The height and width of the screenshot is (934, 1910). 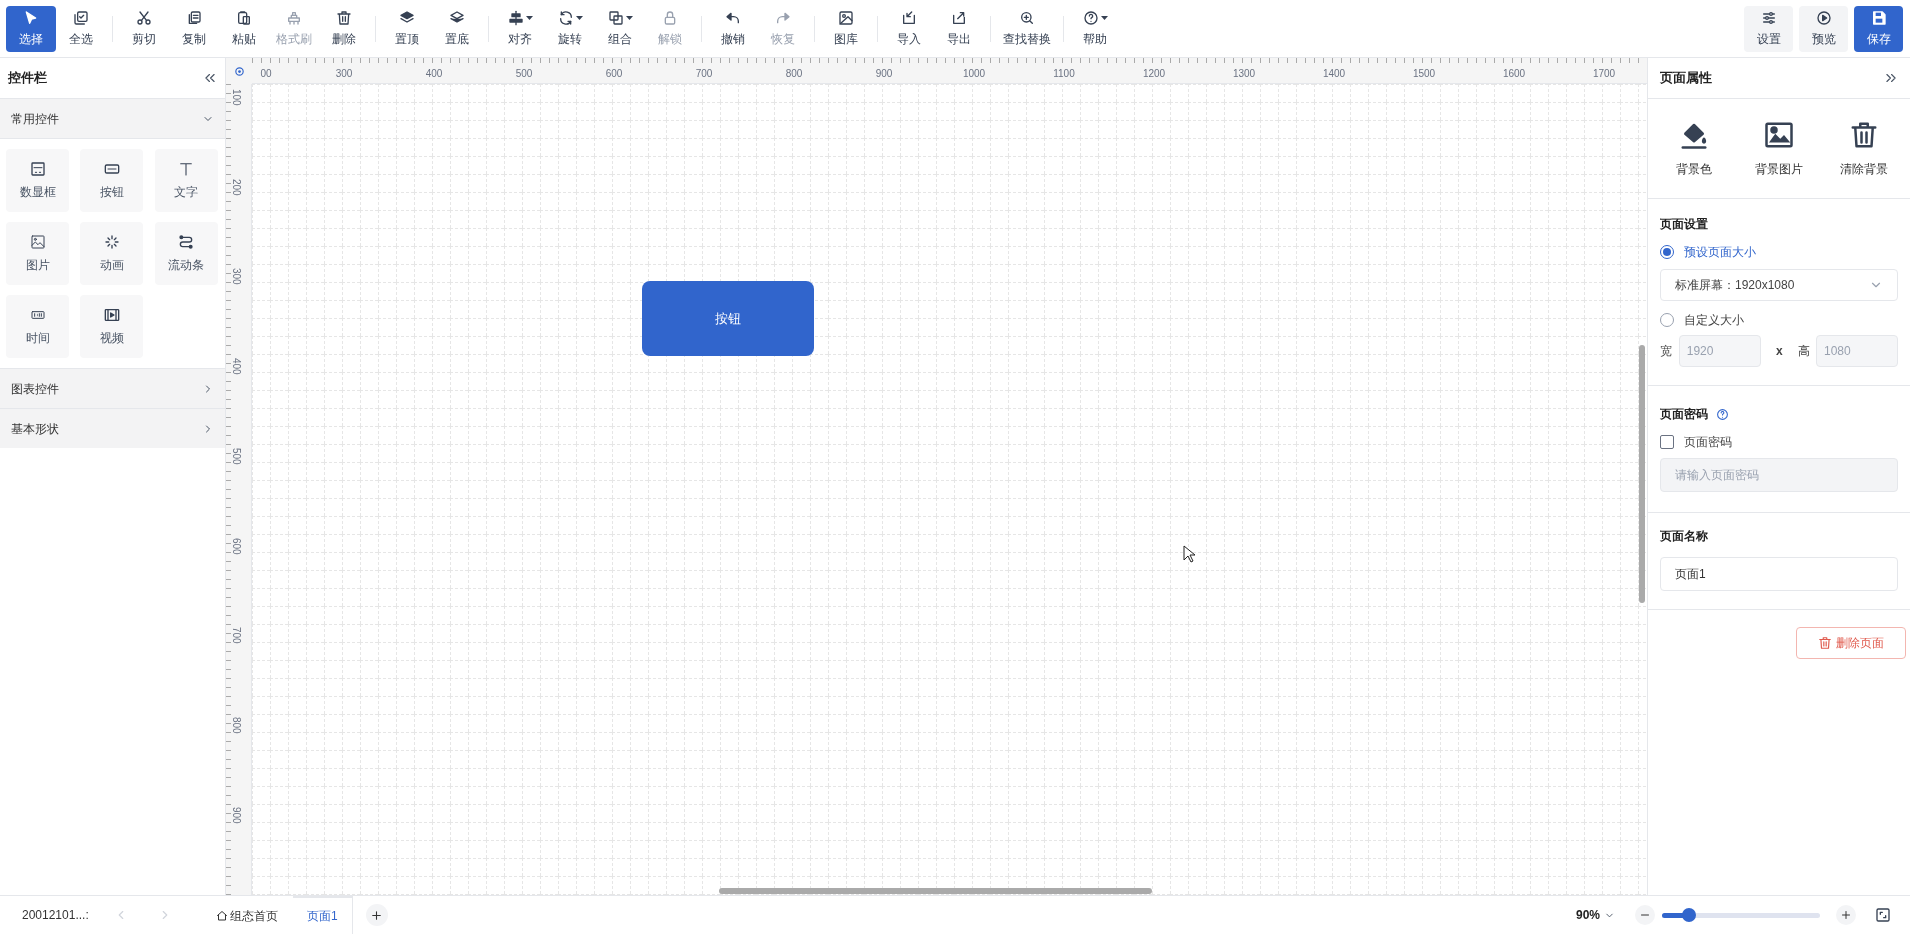 I want to click on zoom-out-button, so click(x=1645, y=915).